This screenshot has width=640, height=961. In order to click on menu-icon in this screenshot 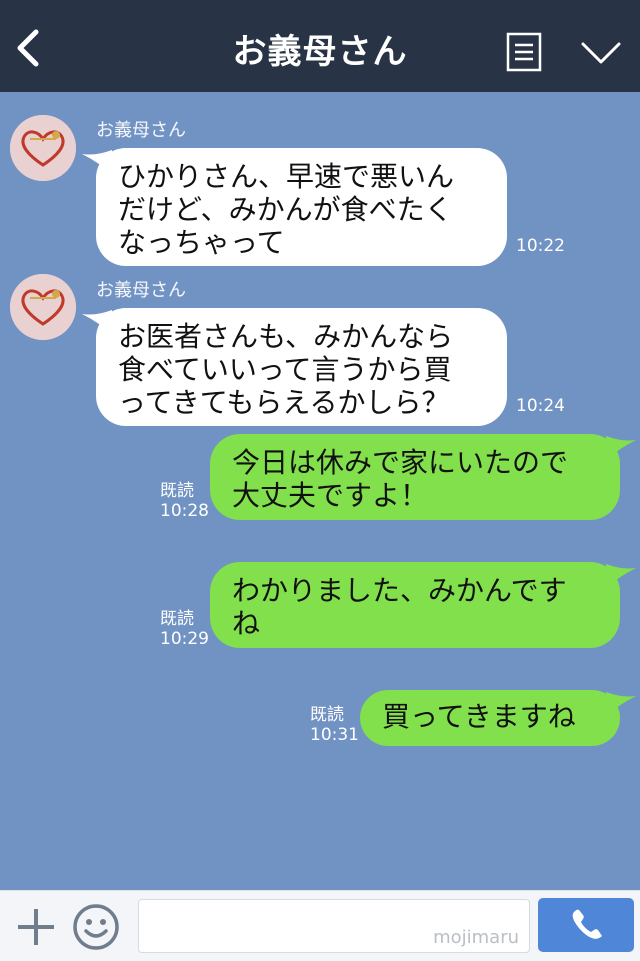, I will do `click(524, 52)`.